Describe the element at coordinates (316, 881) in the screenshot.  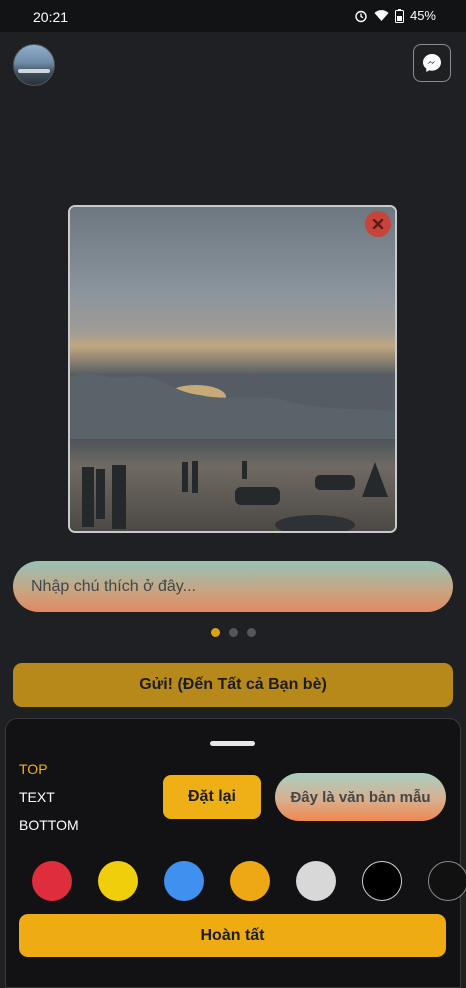
I see `color-swatch-light-gray` at that location.